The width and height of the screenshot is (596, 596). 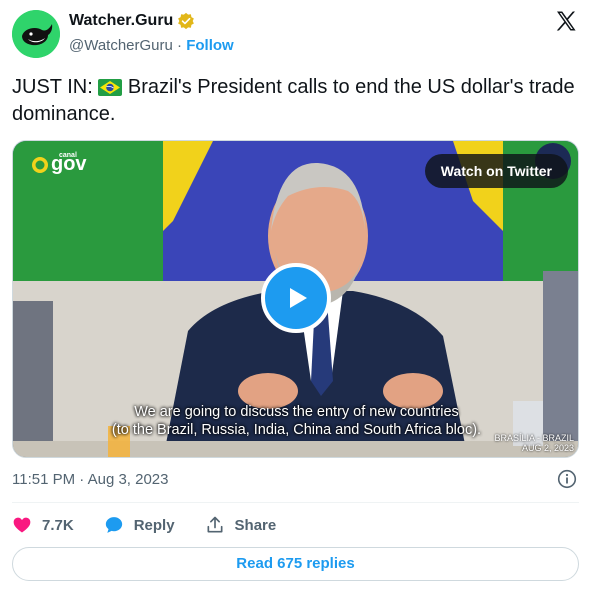 What do you see at coordinates (534, 438) in the screenshot?
I see `location-text: BRASÍLIA - BRAZIL` at bounding box center [534, 438].